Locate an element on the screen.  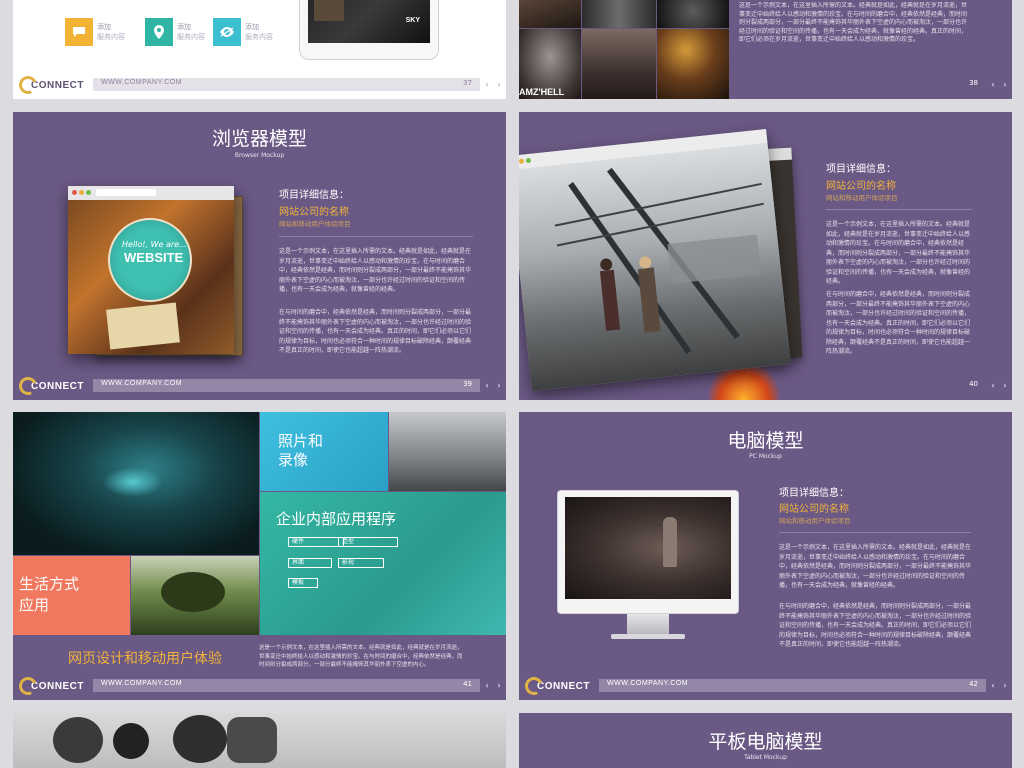
slide-title: 浏览器模型 is located at coordinates (259, 139).